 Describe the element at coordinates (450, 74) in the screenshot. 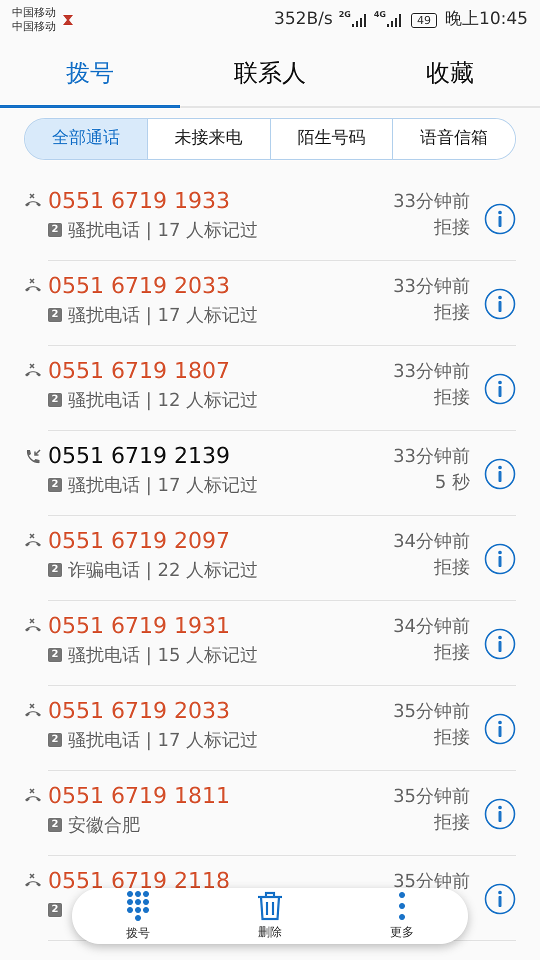

I see `tab: 收藏` at that location.